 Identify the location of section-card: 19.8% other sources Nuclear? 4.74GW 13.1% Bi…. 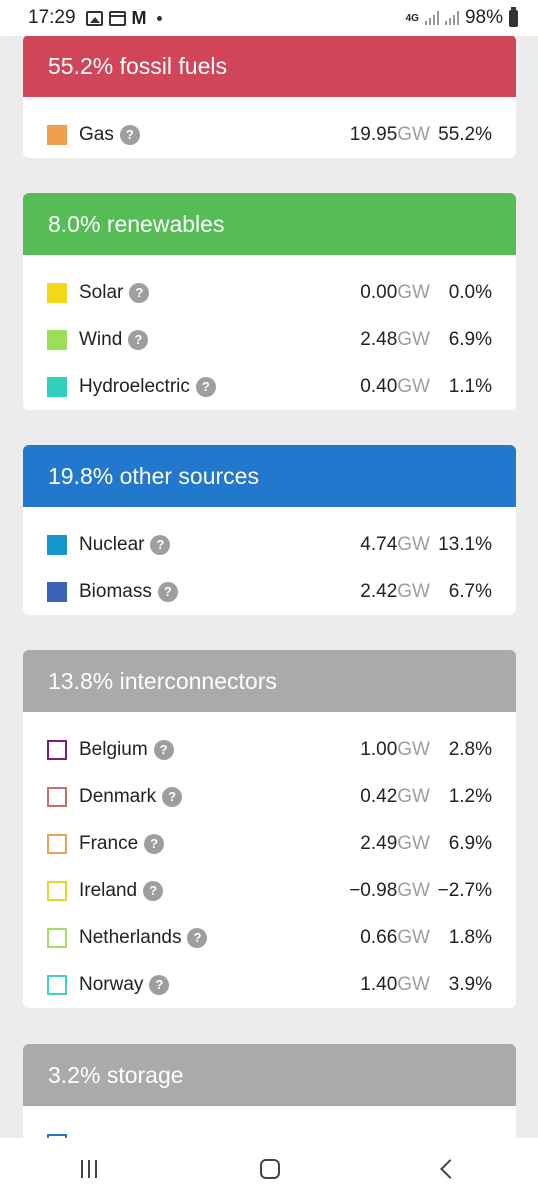
(269, 530).